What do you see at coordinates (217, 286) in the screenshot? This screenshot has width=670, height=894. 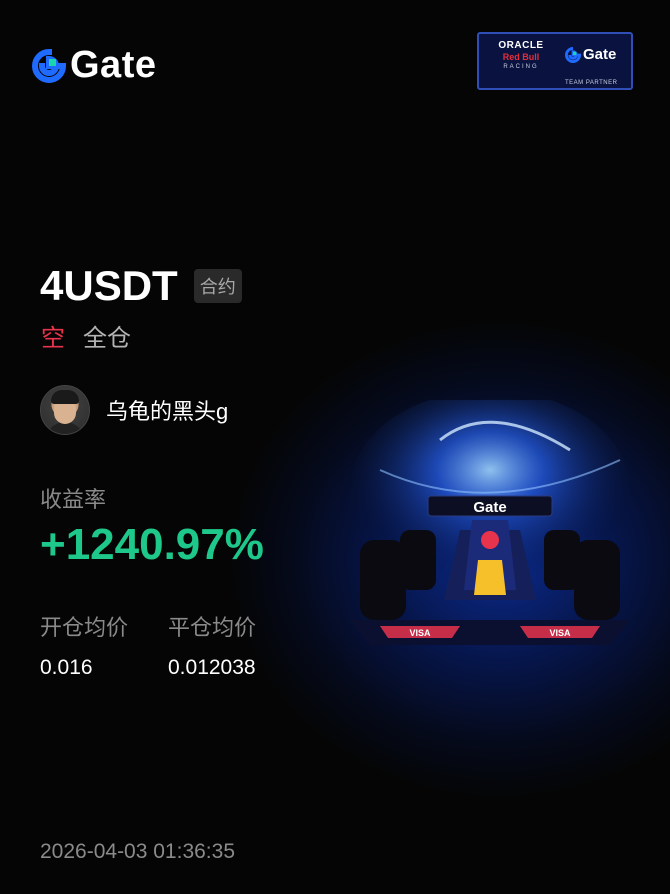 I see `contract-badge: 合约` at bounding box center [217, 286].